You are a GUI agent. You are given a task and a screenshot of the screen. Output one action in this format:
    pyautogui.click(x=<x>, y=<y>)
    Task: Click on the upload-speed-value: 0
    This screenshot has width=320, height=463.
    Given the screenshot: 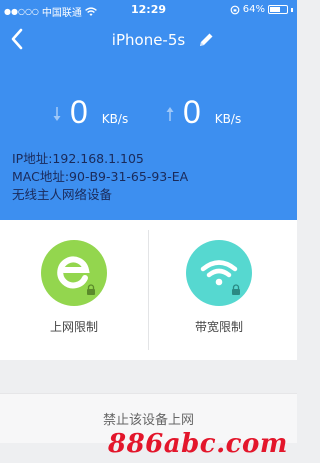 What is the action you would take?
    pyautogui.click(x=192, y=112)
    